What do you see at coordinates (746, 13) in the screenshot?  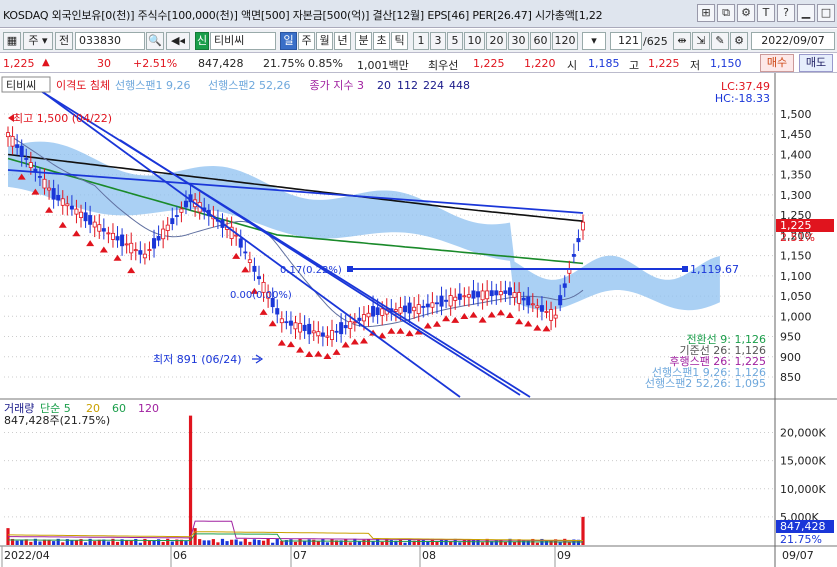 I see `gear-icon: ⚙` at bounding box center [746, 13].